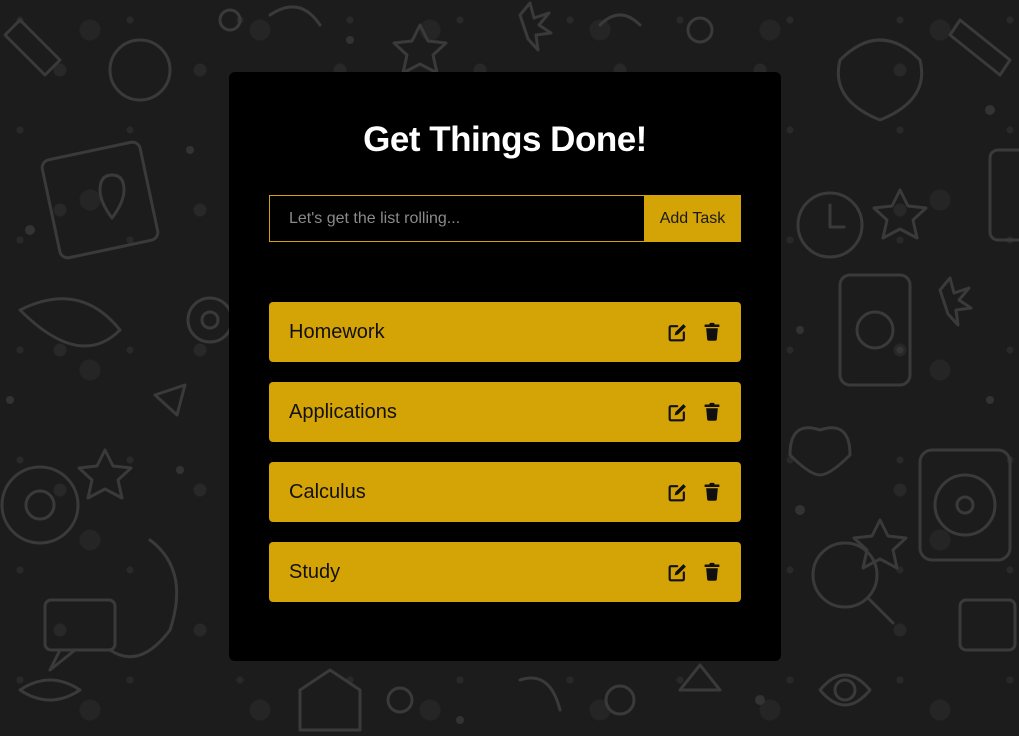  Describe the element at coordinates (692, 218) in the screenshot. I see `add-task-button: Add Task` at that location.